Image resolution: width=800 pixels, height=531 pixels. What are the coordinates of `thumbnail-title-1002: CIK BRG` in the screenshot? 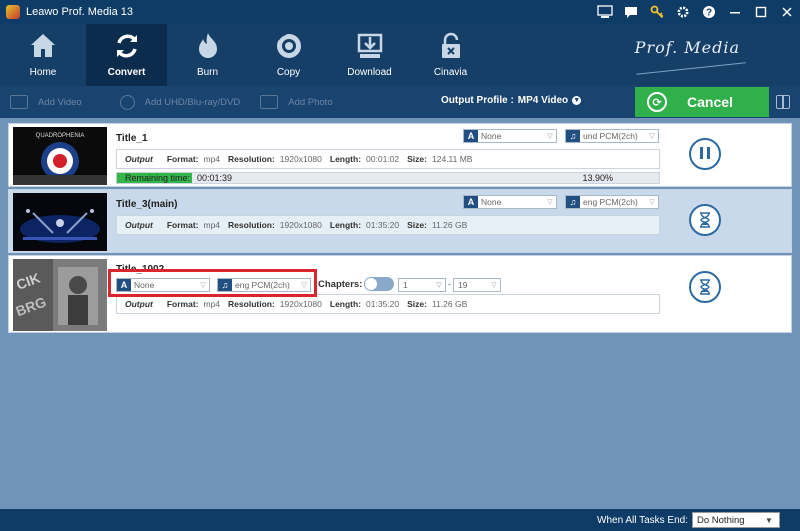 It's located at (60, 295).